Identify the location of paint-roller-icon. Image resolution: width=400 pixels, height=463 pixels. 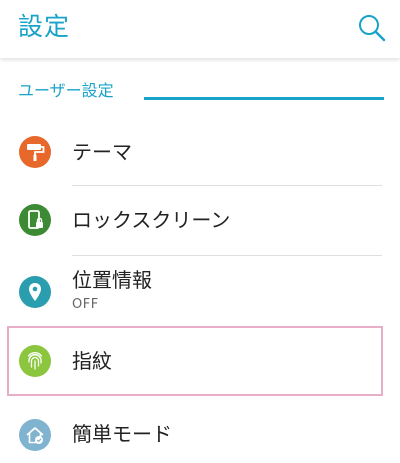
(35, 152).